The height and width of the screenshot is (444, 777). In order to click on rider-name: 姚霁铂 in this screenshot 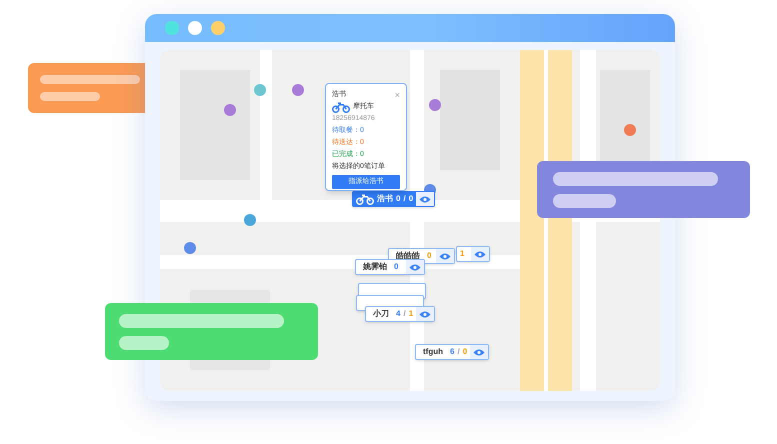, I will do `click(375, 267)`.